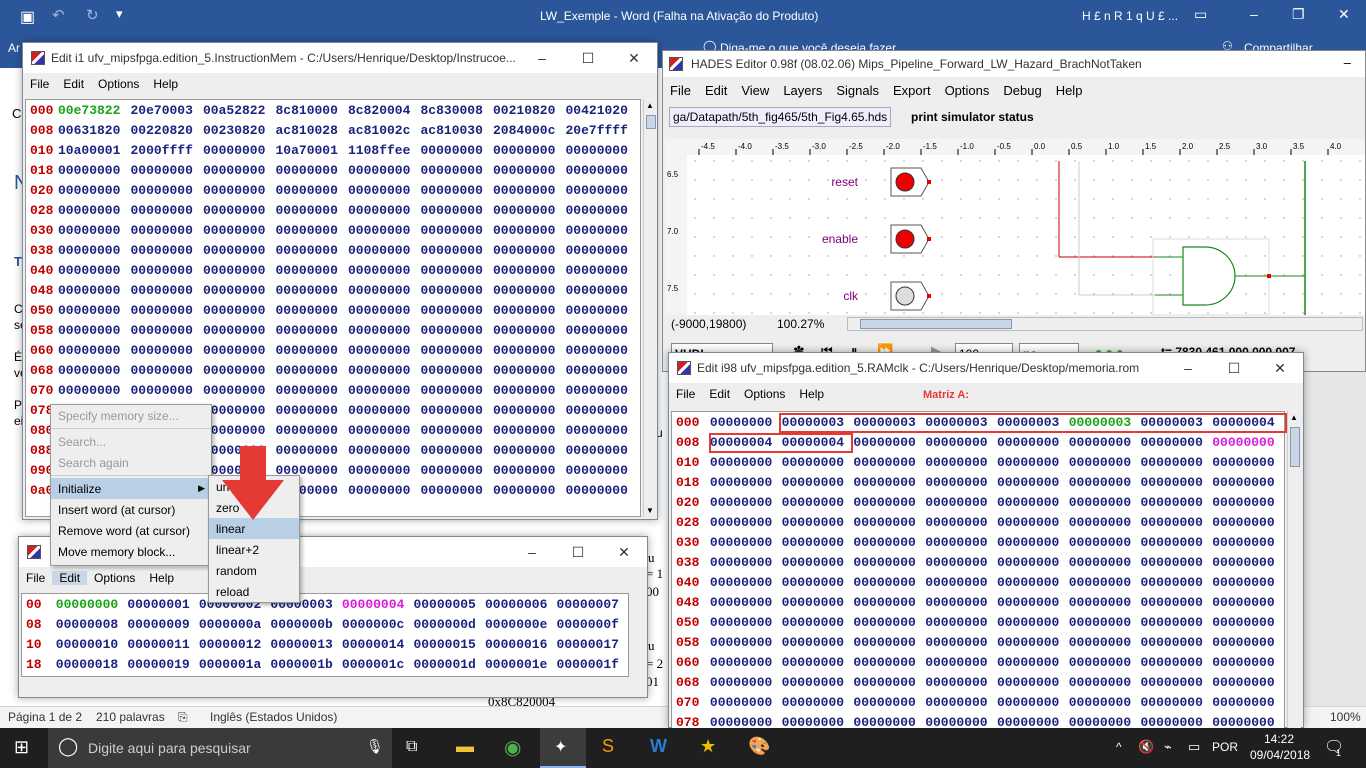  I want to click on scroll-up-icon: ▲, so click(650, 105).